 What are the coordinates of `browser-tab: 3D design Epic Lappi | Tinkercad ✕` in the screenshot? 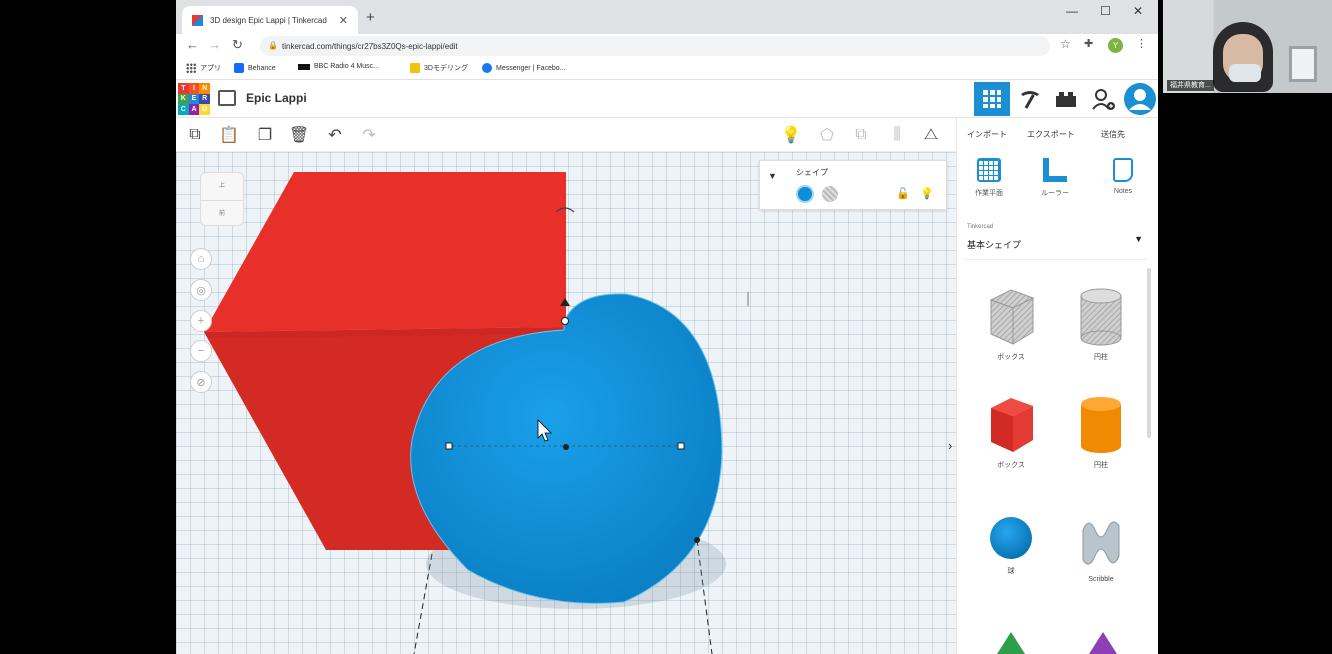 It's located at (270, 20).